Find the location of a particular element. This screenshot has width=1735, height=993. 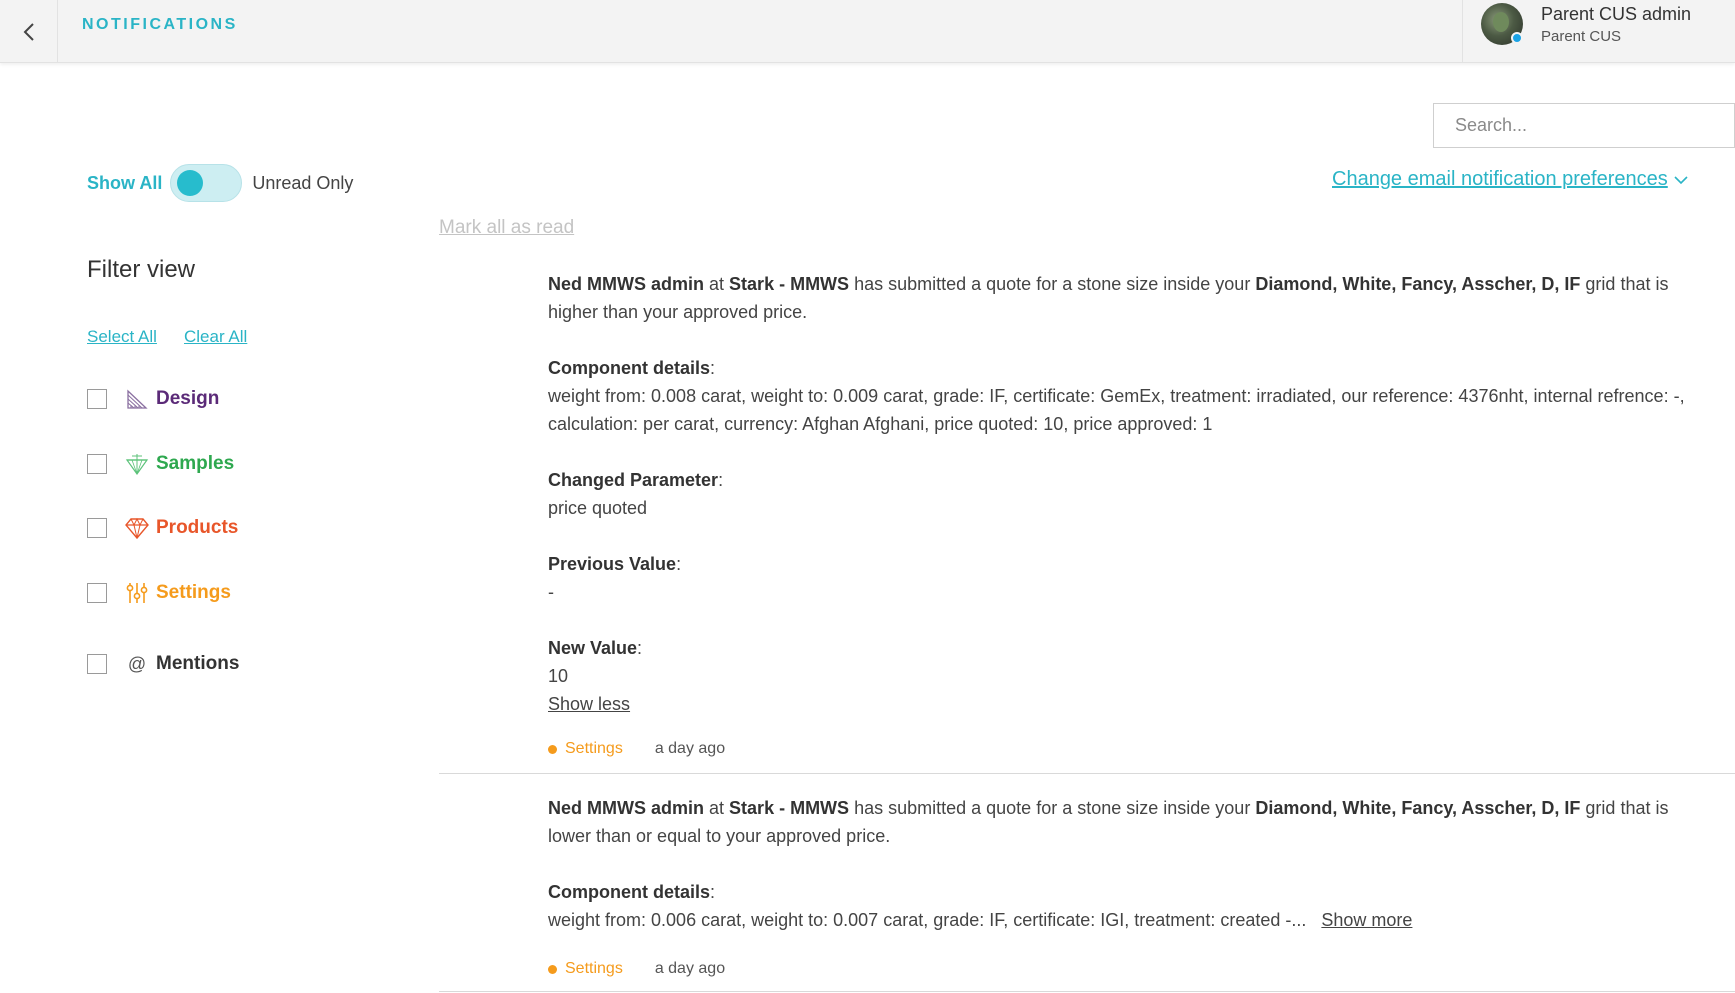

samples-icon is located at coordinates (137, 464).